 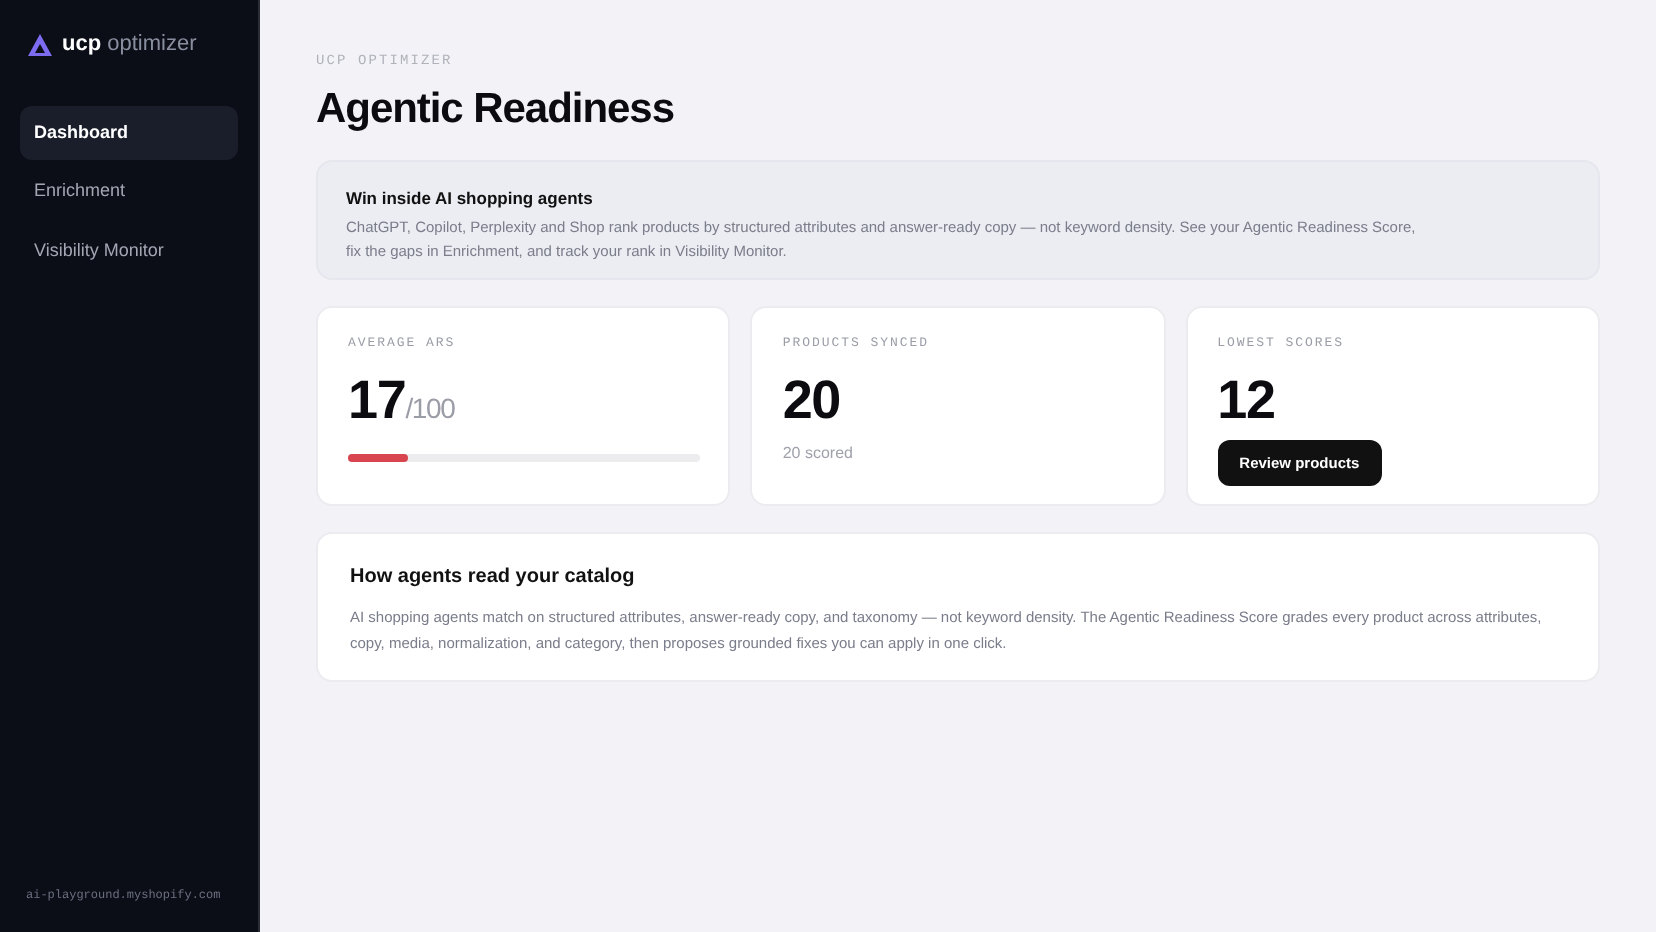 What do you see at coordinates (40, 44) in the screenshot?
I see `triangle-logo-icon` at bounding box center [40, 44].